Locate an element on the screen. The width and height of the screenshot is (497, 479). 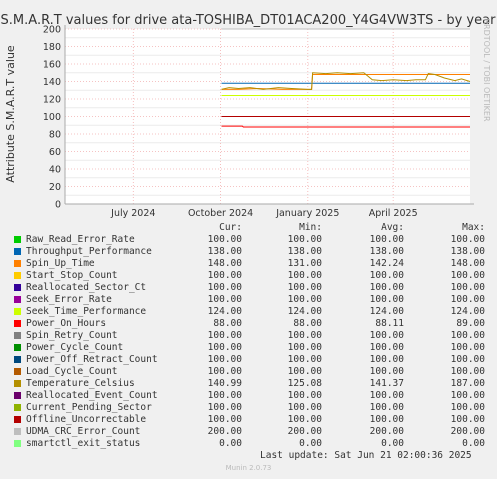
legend-min-value: 125.08 is located at coordinates (304, 383).